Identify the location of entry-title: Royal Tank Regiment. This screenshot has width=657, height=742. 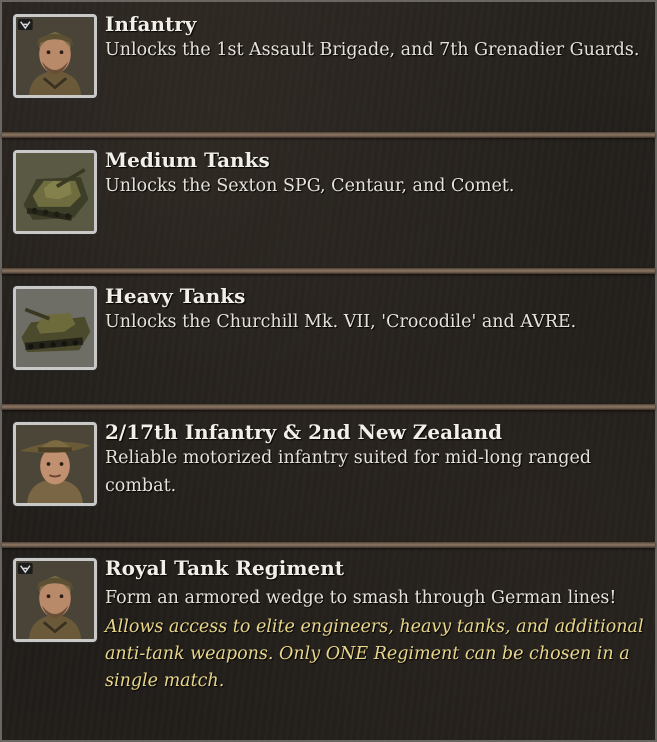
(224, 568).